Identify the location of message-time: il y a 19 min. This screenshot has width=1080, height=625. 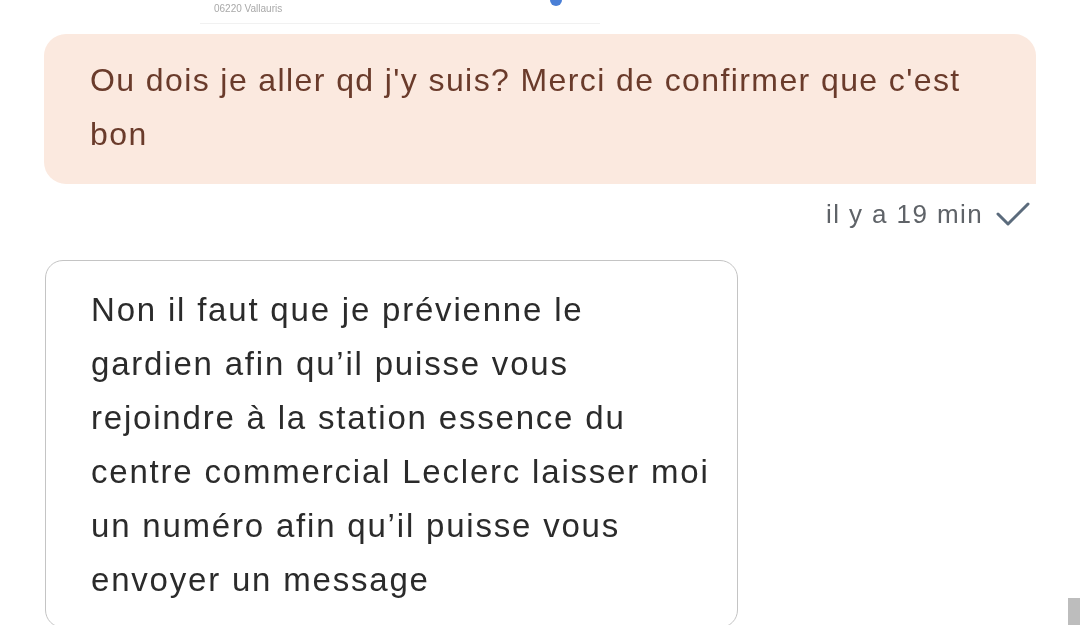
(904, 214).